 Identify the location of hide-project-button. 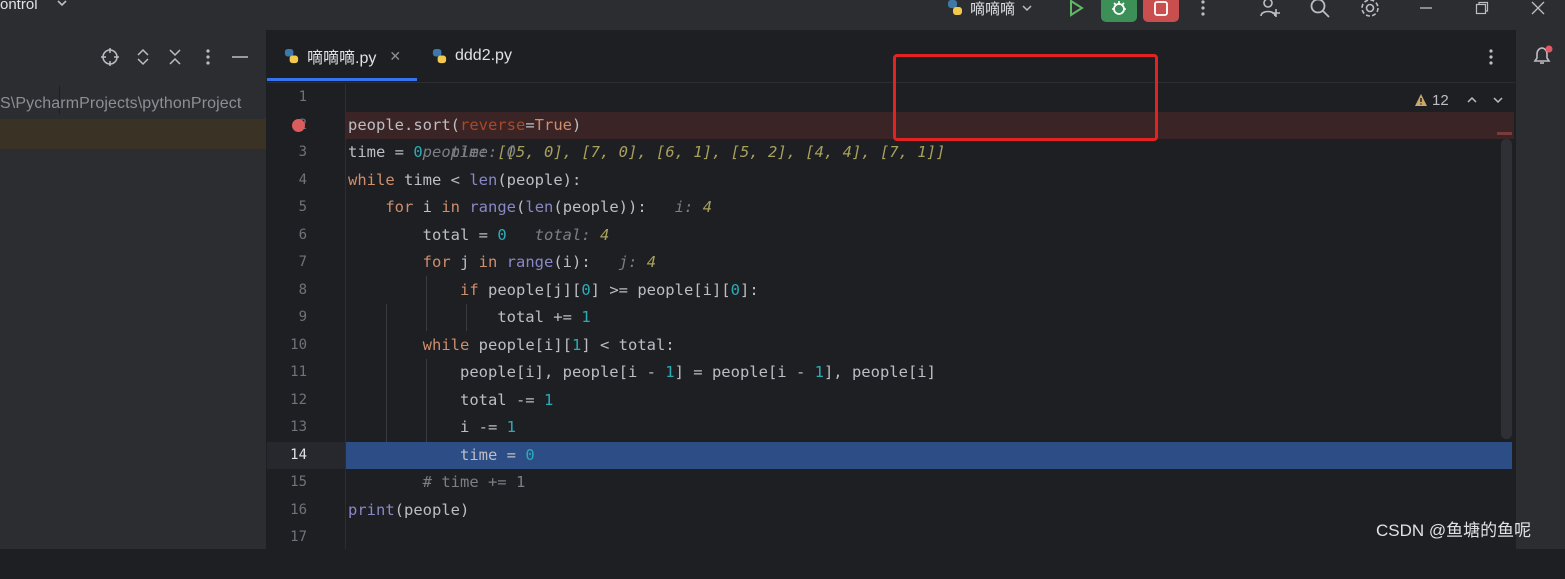
(240, 57).